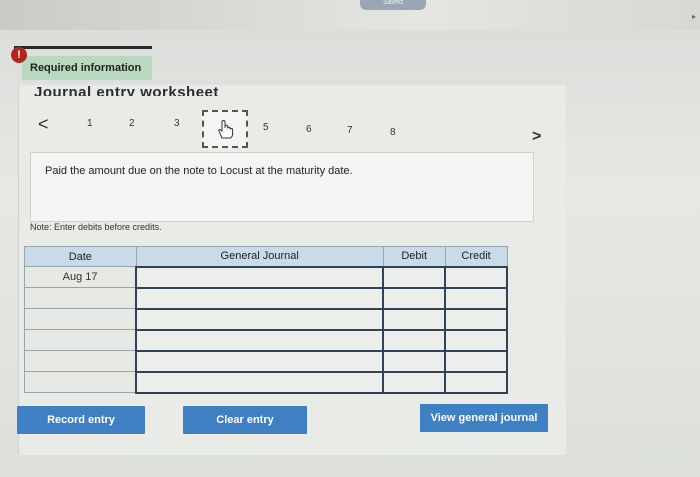 This screenshot has height=477, width=700. What do you see at coordinates (90, 123) in the screenshot?
I see `page-1-button: 1` at bounding box center [90, 123].